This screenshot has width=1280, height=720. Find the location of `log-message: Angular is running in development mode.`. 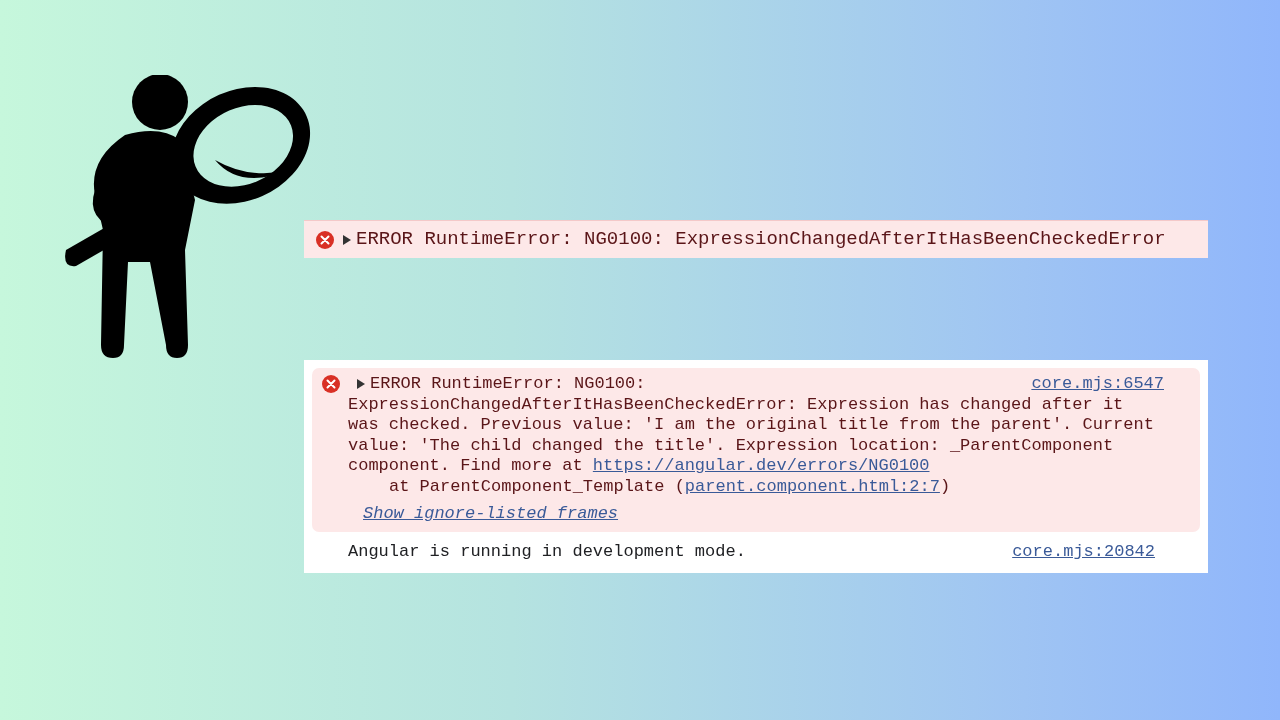

log-message: Angular is running in development mode. is located at coordinates (547, 552).